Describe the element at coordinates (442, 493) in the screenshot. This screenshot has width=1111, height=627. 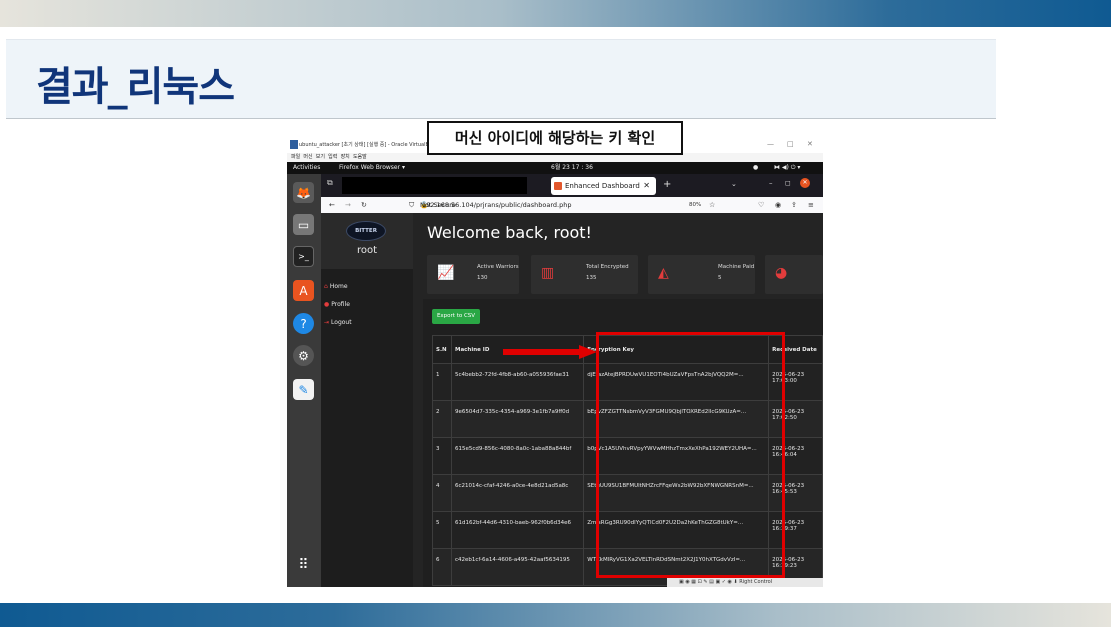
I see `cell-sn: 4` at that location.